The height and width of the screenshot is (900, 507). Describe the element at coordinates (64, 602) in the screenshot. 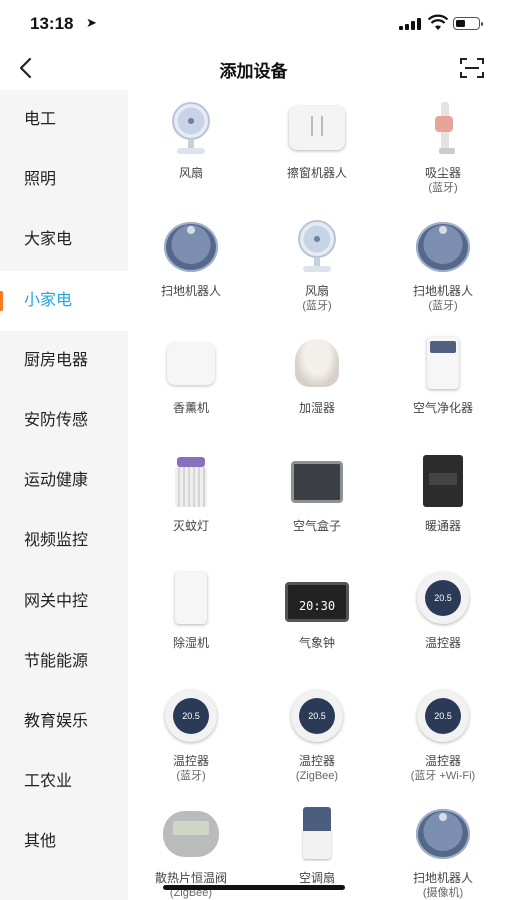

I see `sidebar-item-8: 网关中控` at that location.